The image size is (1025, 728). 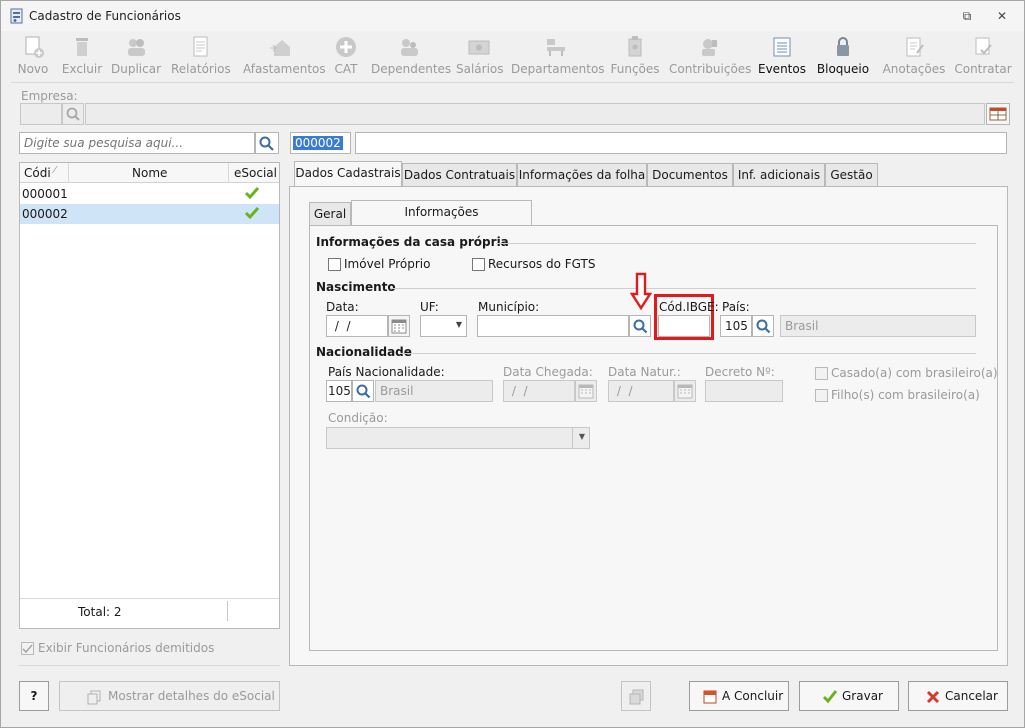 I want to click on mostrar-esocial-button: Mostrar detalhes do eSocial, so click(x=169, y=696).